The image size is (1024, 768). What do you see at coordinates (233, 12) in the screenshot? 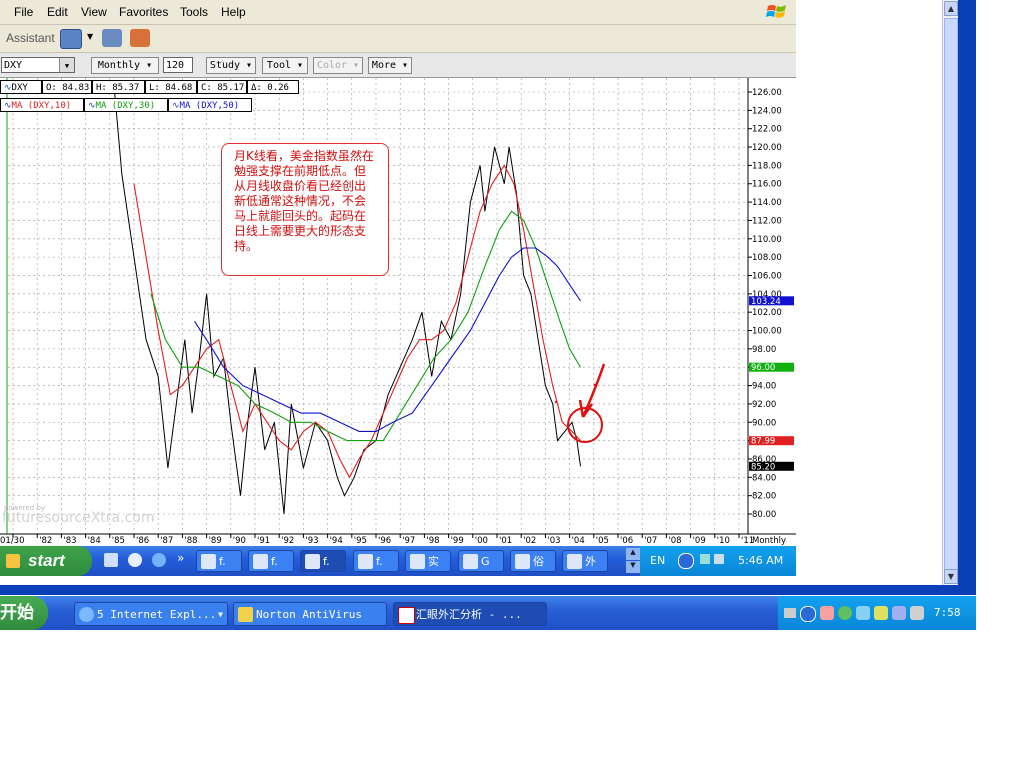
I see `menu-help: Help` at bounding box center [233, 12].